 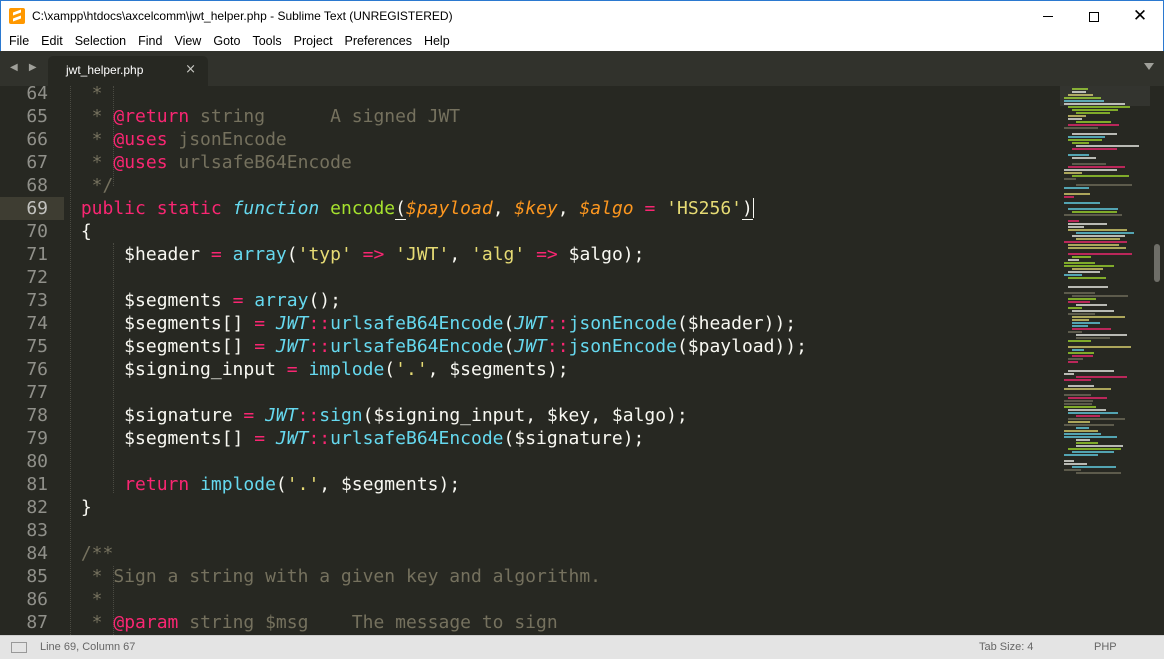 I want to click on menu-preferences: Preferences, so click(x=378, y=41).